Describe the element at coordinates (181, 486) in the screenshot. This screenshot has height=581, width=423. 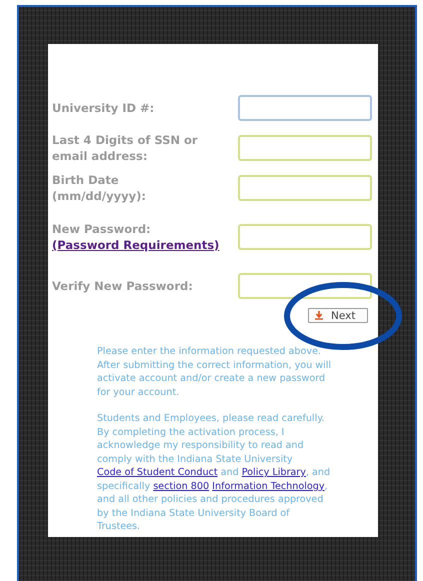
I see `policy-link: section 800` at that location.